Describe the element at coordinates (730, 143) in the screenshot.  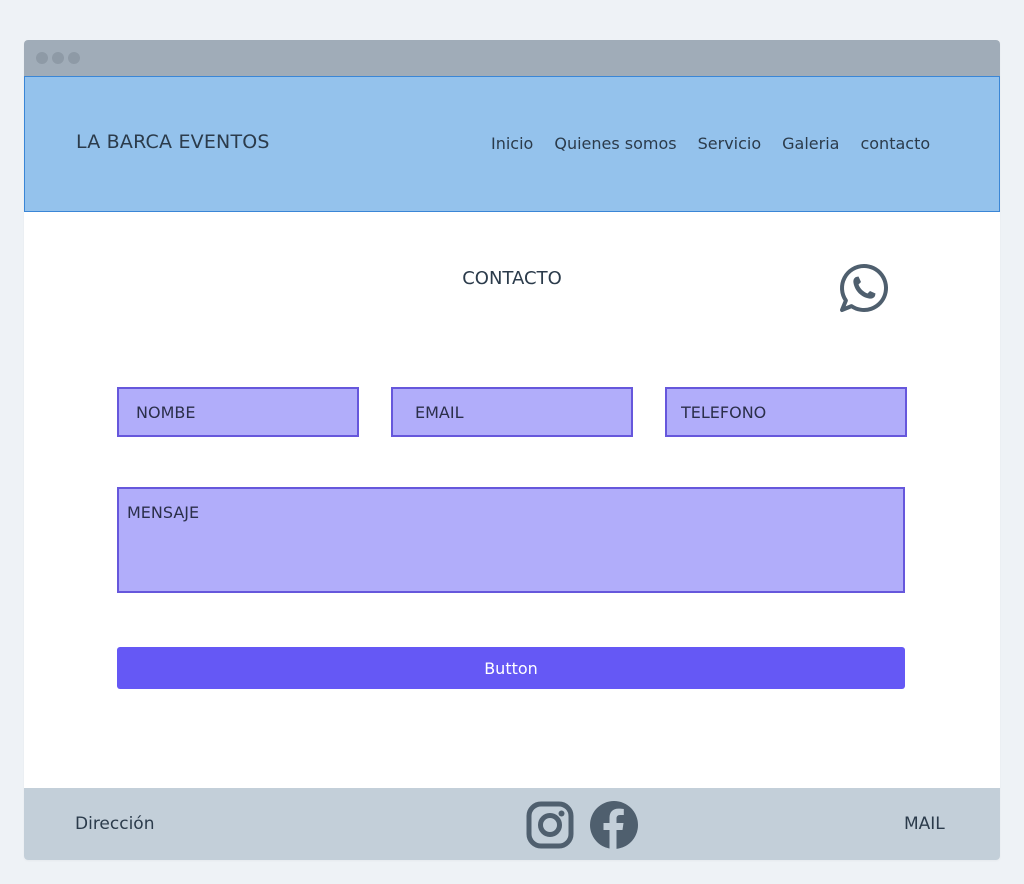
I see `nav-item-servicio: Servicio` at that location.